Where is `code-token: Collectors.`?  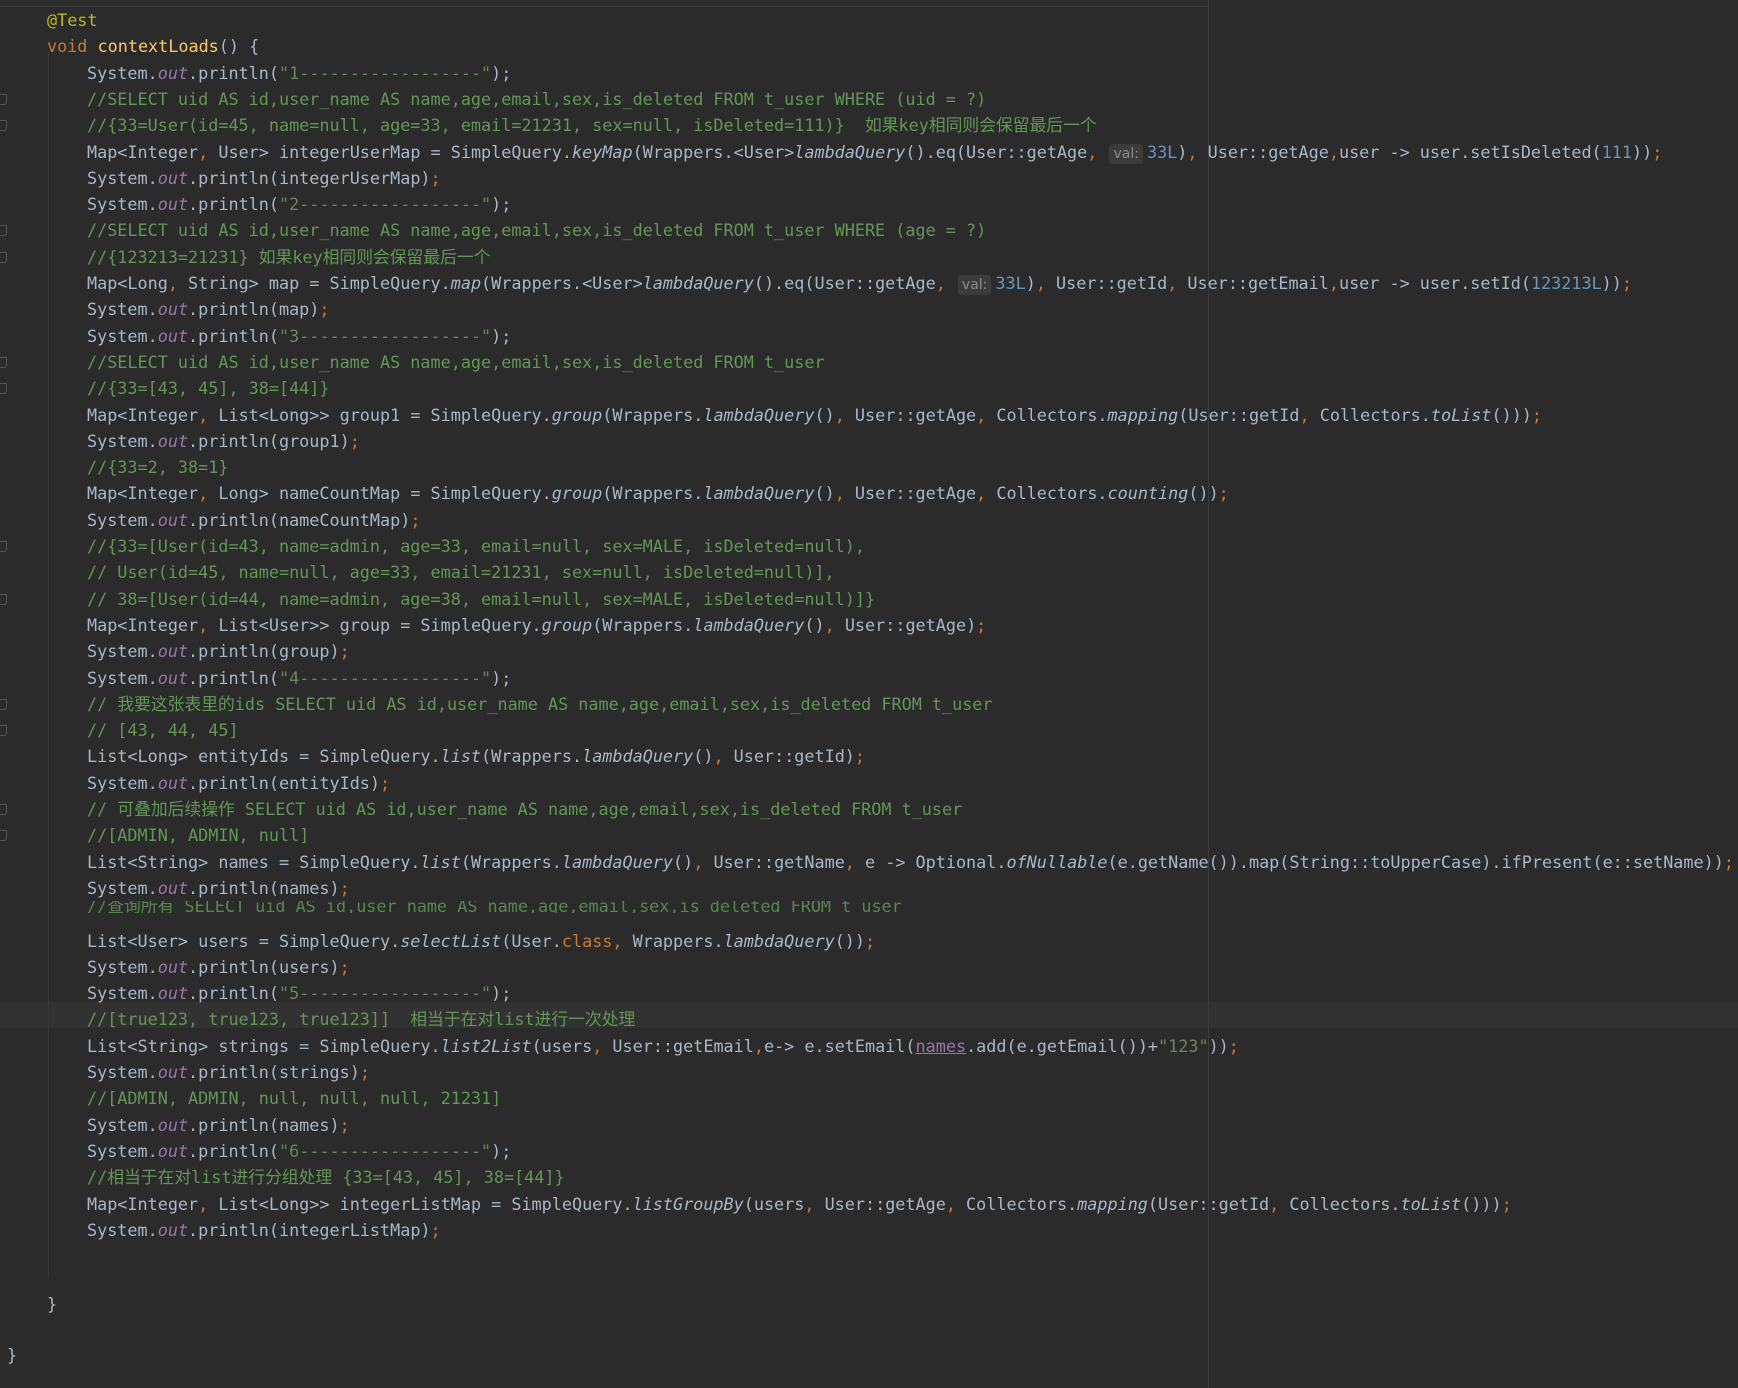 code-token: Collectors. is located at coordinates (1022, 1203).